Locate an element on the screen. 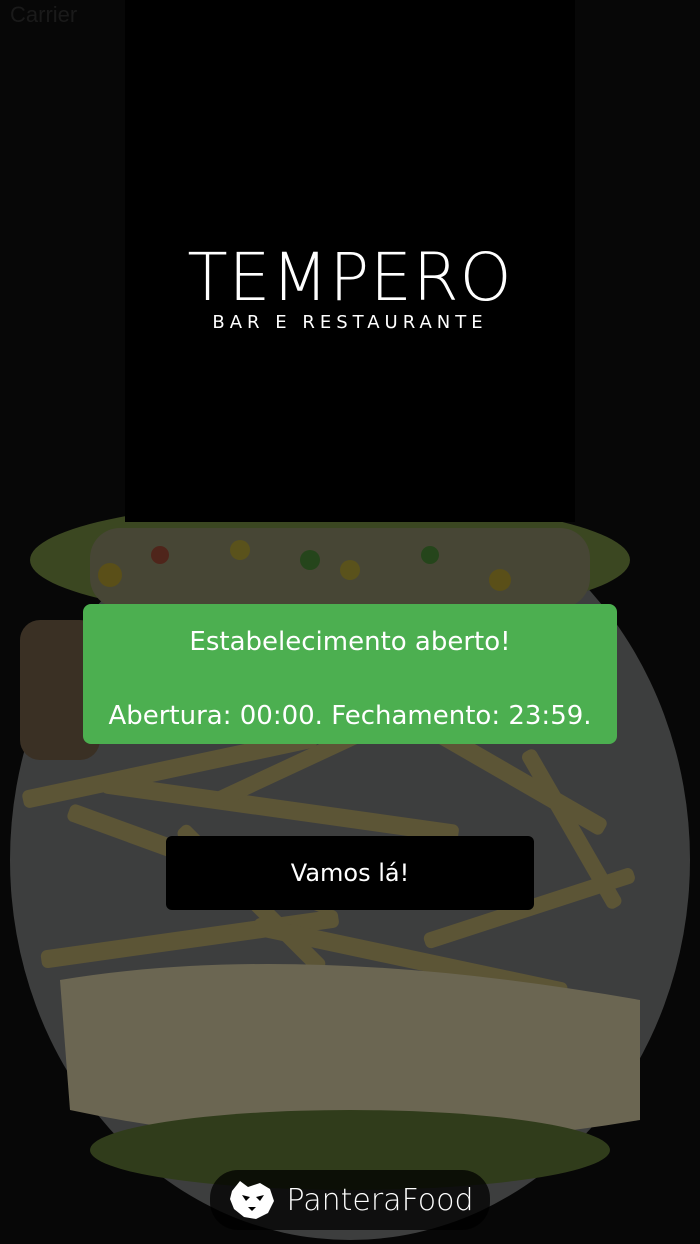 The width and height of the screenshot is (700, 1244). open-status-message: Estabelecimento aberto! is located at coordinates (350, 642).